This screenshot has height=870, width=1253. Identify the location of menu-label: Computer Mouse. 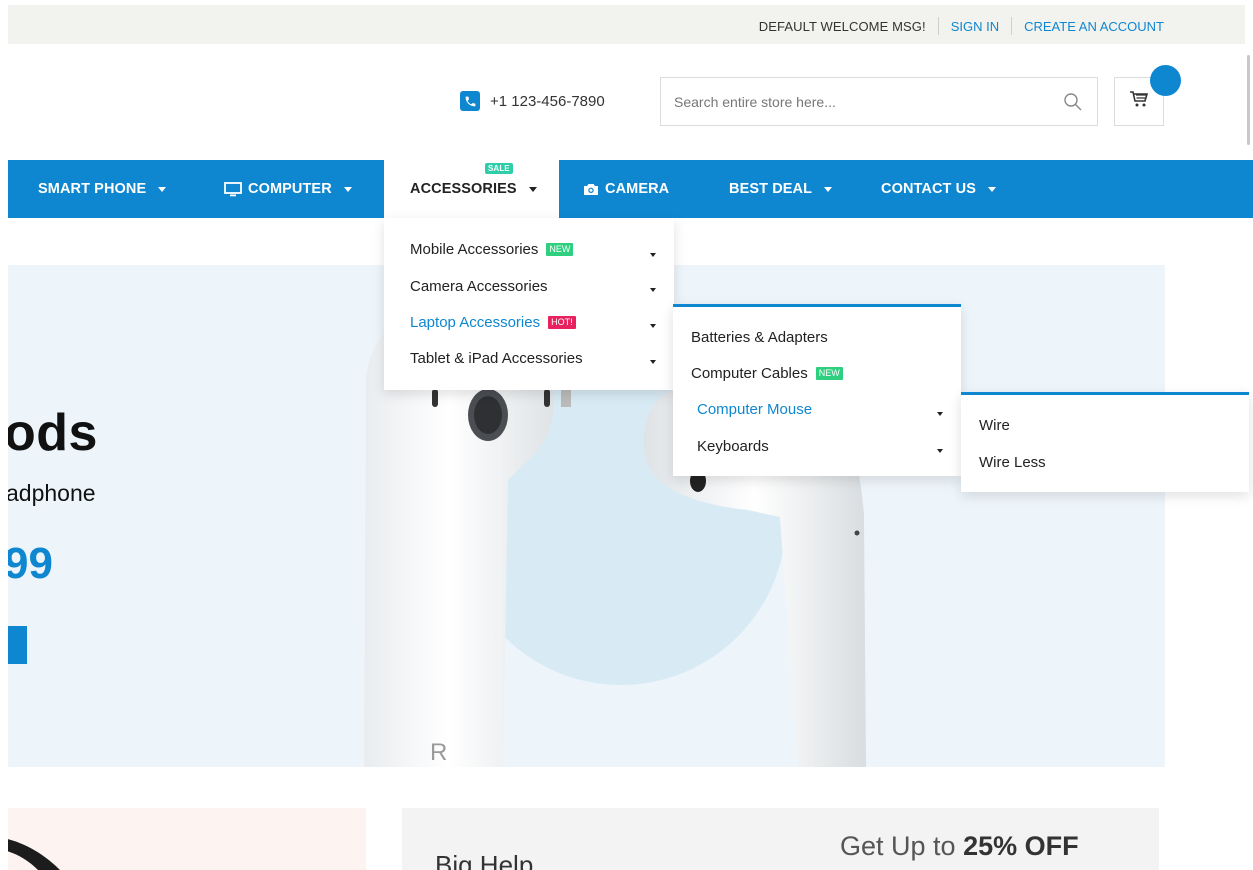
(755, 409).